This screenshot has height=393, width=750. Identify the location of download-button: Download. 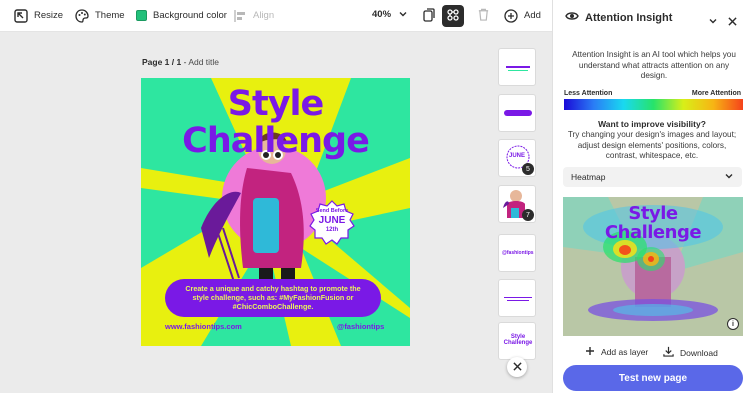
(690, 352).